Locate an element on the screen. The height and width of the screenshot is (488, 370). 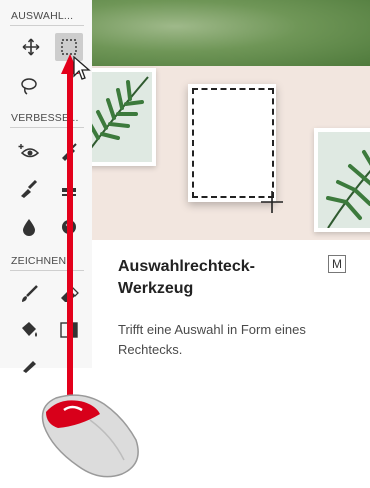
brush-icon is located at coordinates (30, 293).